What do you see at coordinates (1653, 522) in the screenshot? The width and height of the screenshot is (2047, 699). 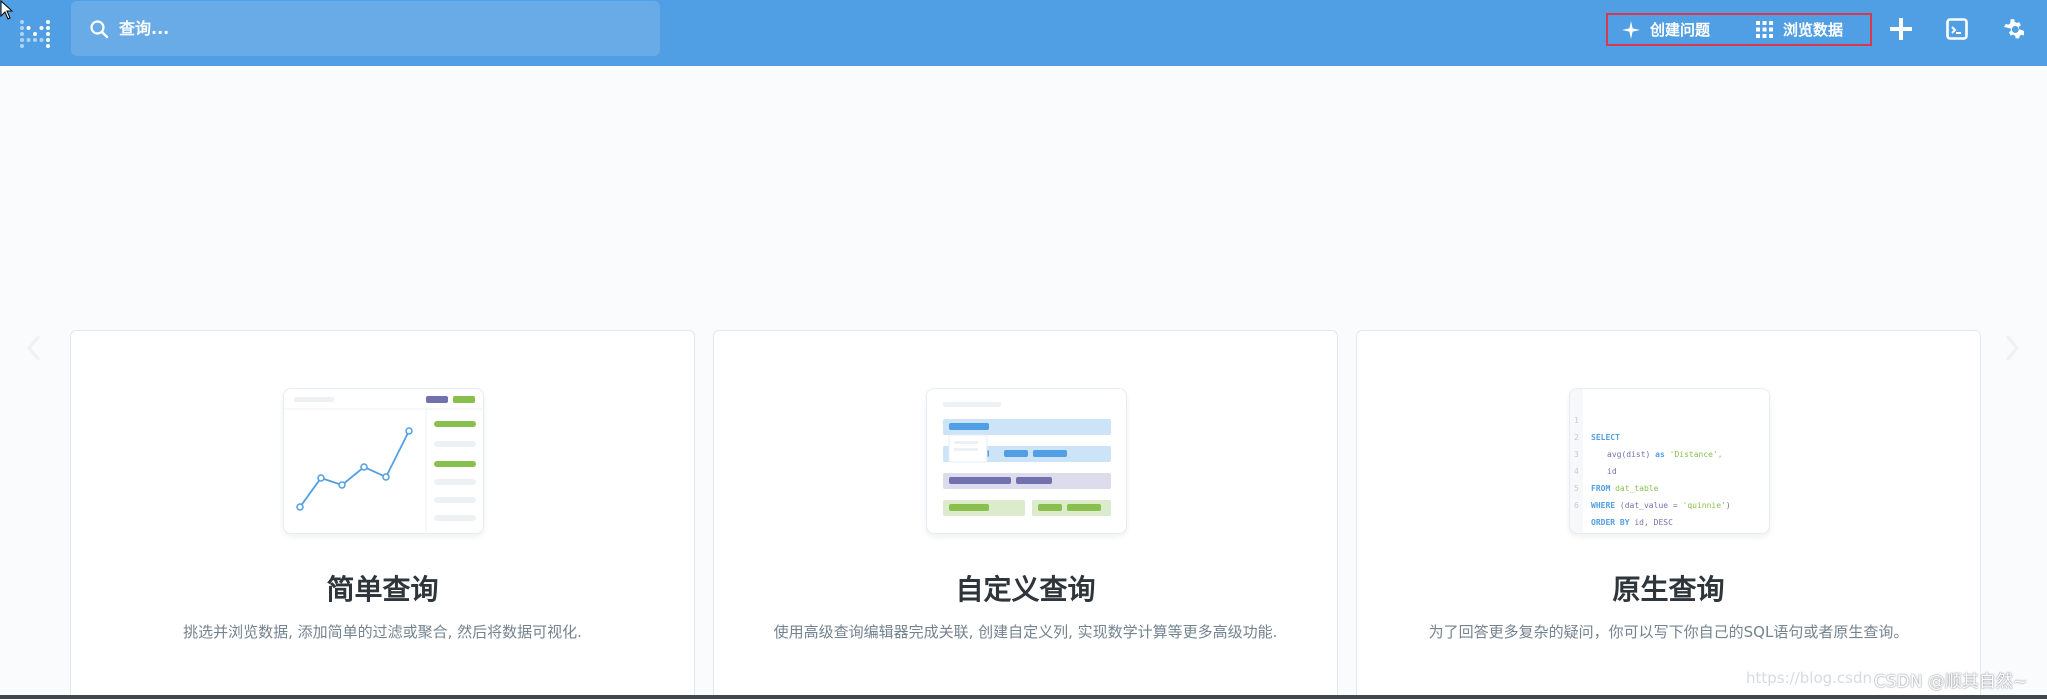 I see `sql-order: id, DESC` at bounding box center [1653, 522].